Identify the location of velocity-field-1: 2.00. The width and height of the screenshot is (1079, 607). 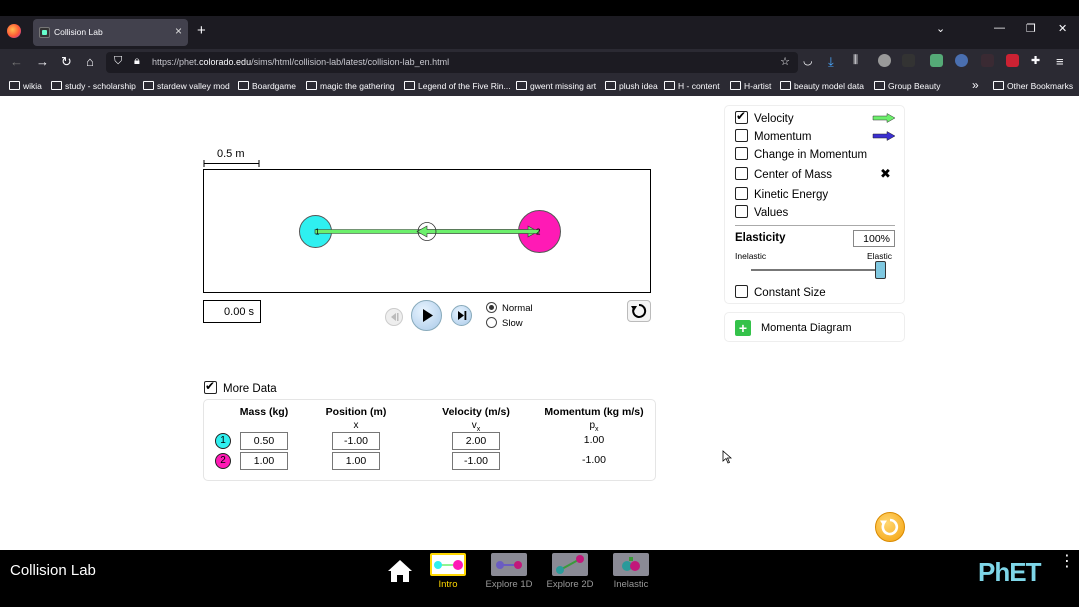
(476, 441).